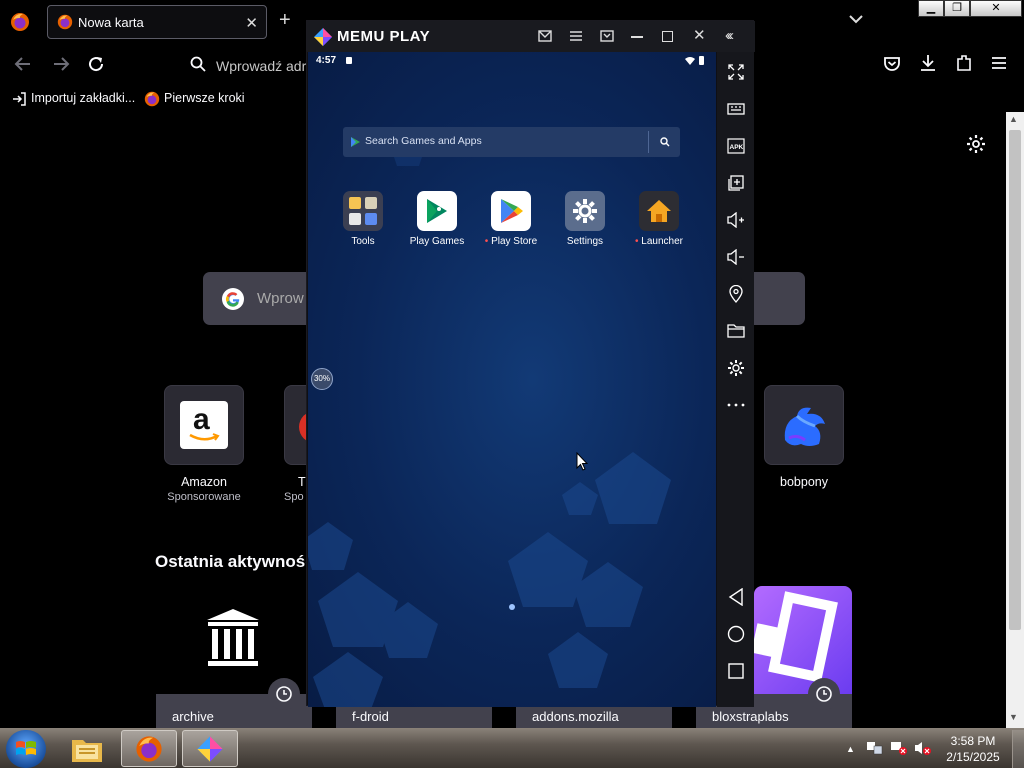 The width and height of the screenshot is (1024, 768). Describe the element at coordinates (735, 182) in the screenshot. I see `add-window-icon` at that location.